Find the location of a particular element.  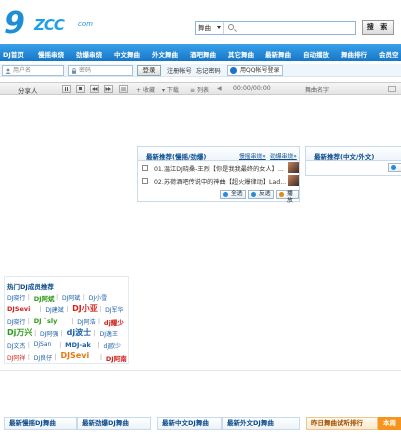

dj-tag: DJ文杰 is located at coordinates (16, 345).